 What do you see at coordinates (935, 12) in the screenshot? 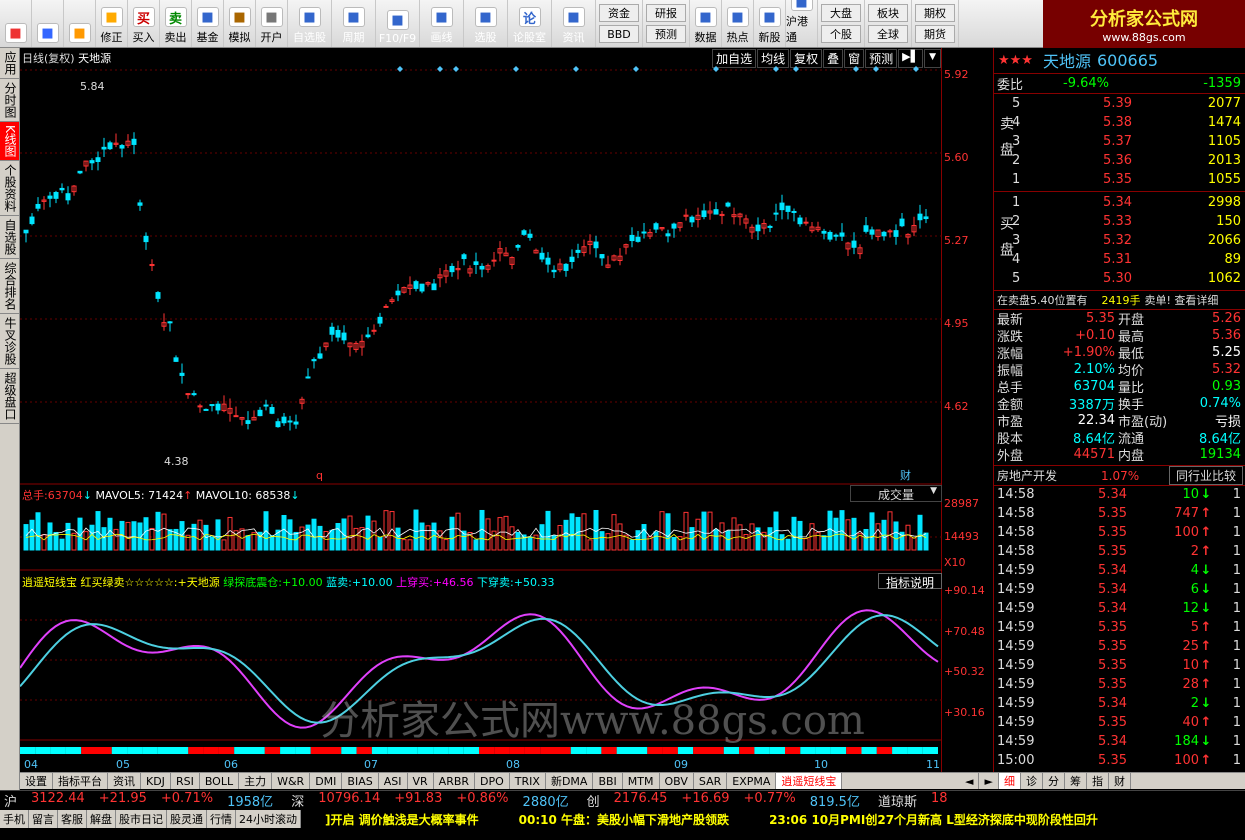
I see `group5-button-0: 期权` at bounding box center [935, 12].